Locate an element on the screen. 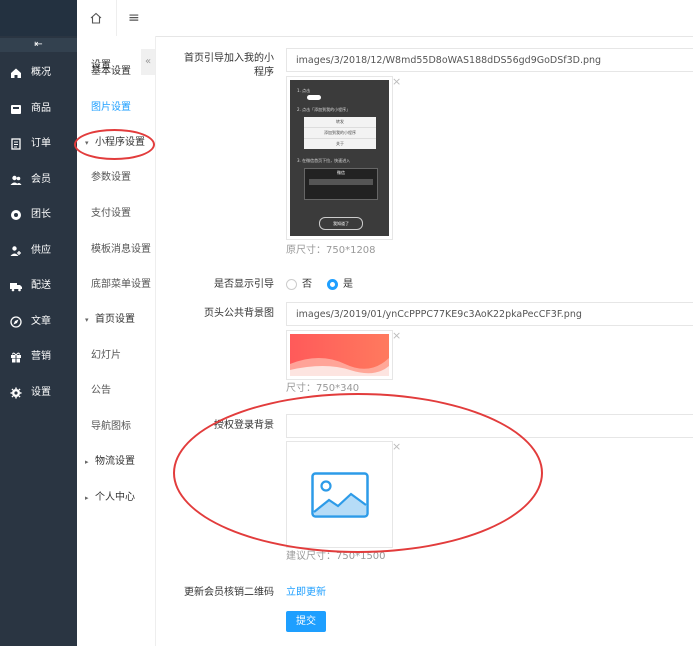 Image resolution: width=693 pixels, height=646 pixels. preview-step1: 1. 点击 is located at coordinates (304, 90).